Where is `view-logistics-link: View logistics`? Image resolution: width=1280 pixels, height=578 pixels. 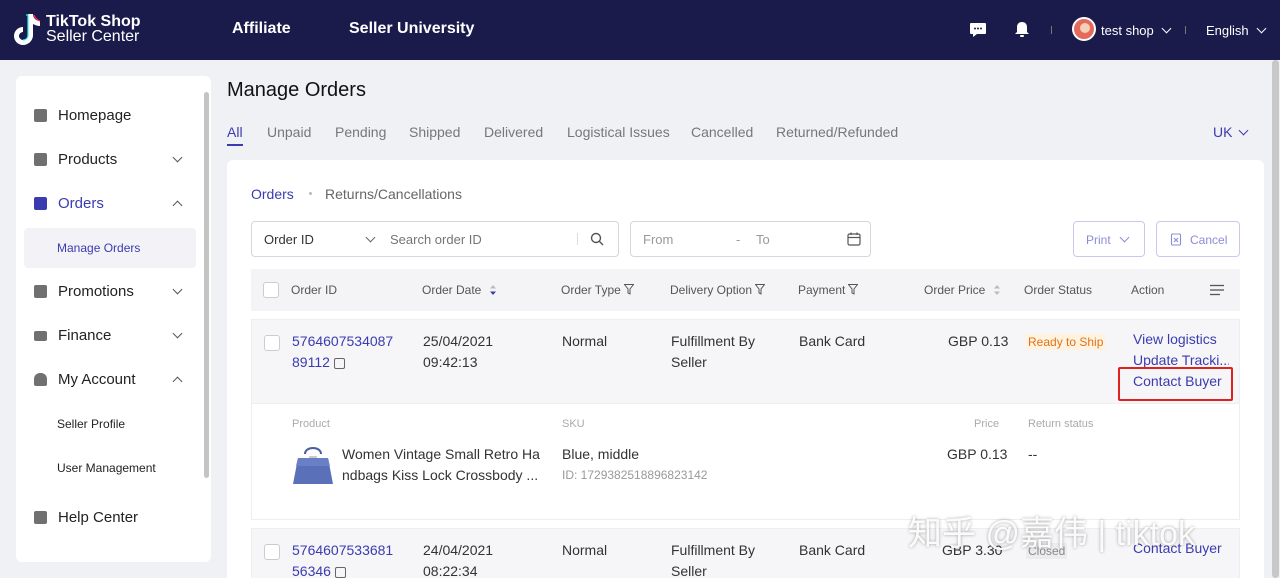
view-logistics-link: View logistics is located at coordinates (1175, 339).